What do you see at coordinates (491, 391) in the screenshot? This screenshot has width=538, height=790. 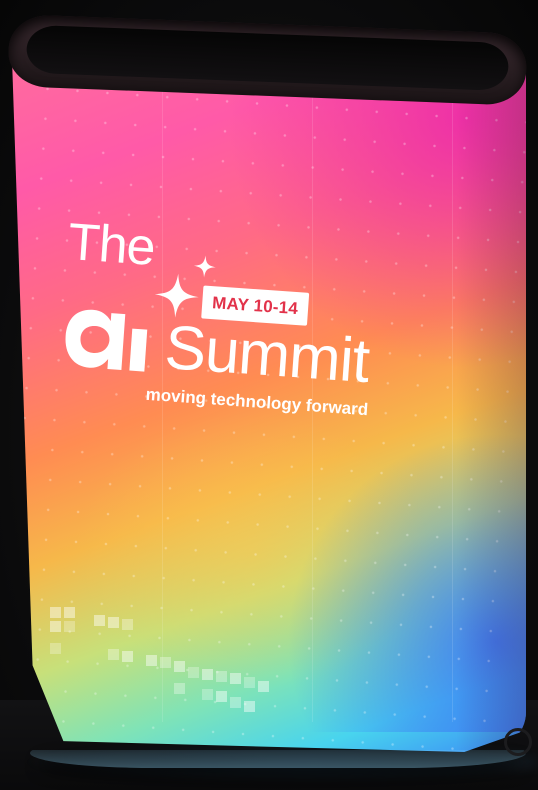 I see `side-shade` at bounding box center [491, 391].